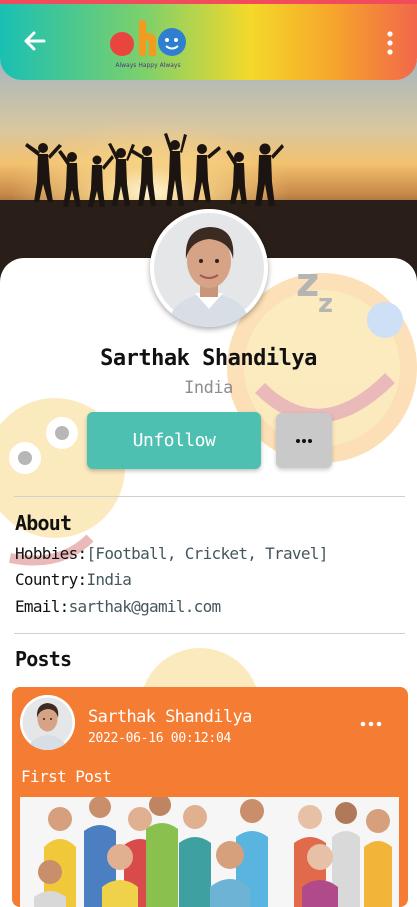 The height and width of the screenshot is (907, 417). What do you see at coordinates (122, 44) in the screenshot?
I see `svg-text: a` at bounding box center [122, 44].